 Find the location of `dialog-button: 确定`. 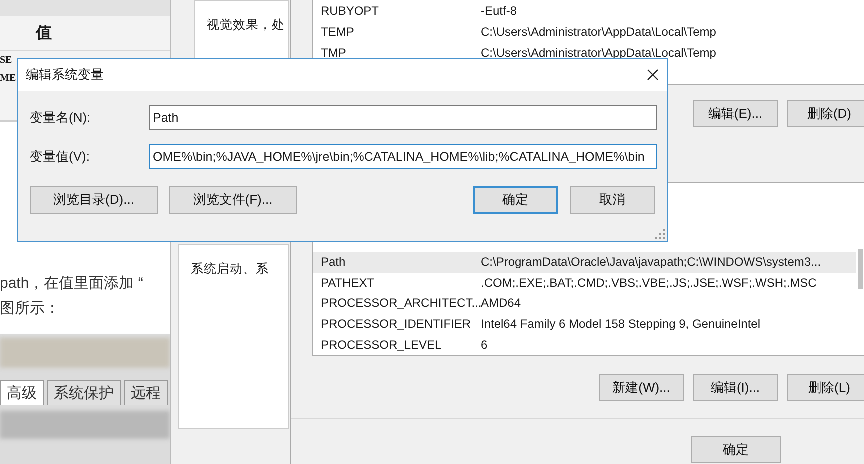

dialog-button: 确定 is located at coordinates (515, 200).